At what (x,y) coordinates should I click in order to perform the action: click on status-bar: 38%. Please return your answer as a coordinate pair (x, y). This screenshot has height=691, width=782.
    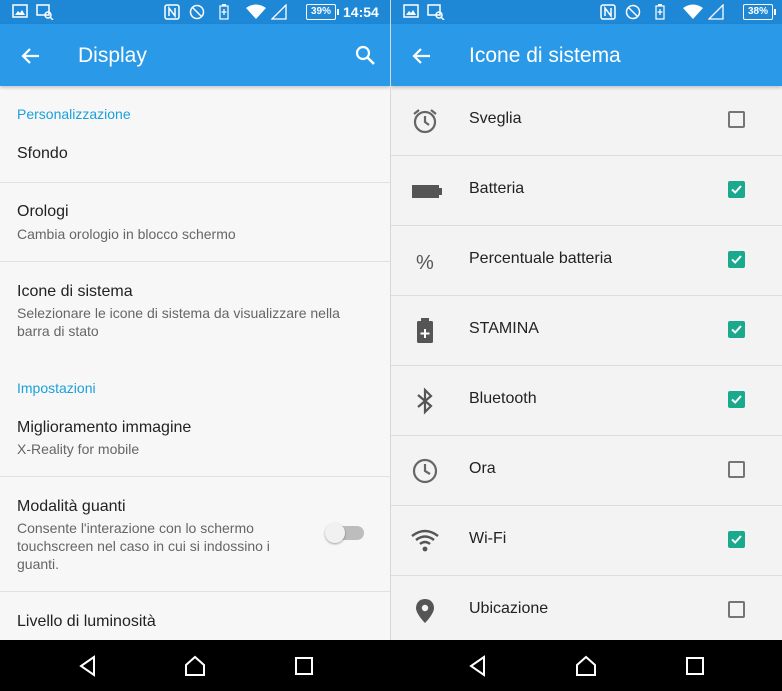
    Looking at the image, I should click on (586, 12).